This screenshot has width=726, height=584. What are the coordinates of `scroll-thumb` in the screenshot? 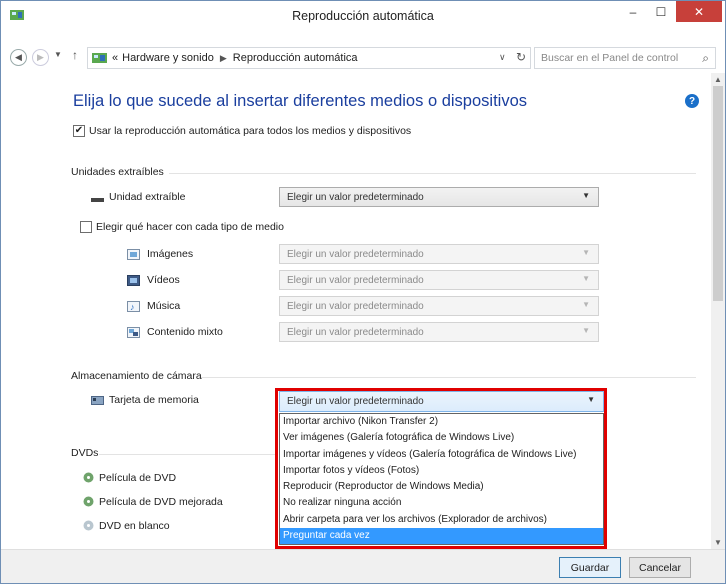 It's located at (718, 193).